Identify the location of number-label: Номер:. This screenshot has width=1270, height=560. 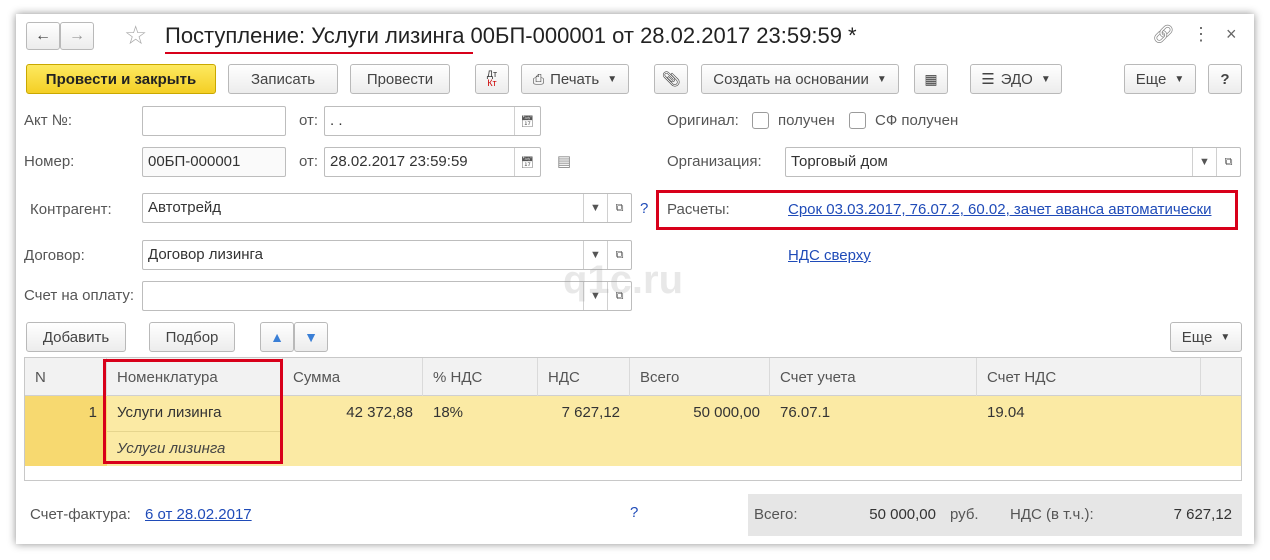
(49, 161).